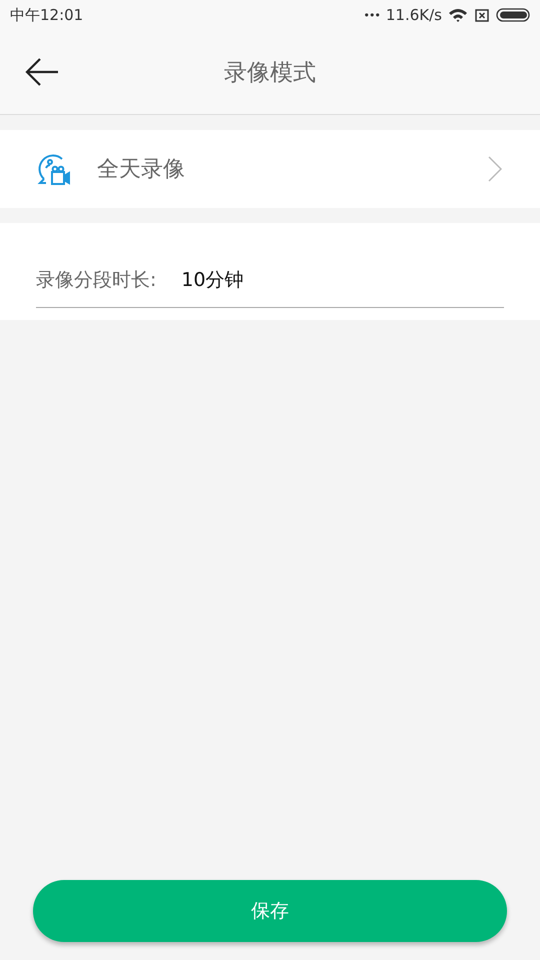 The image size is (540, 960). I want to click on network-speed: 11.6K/s, so click(414, 15).